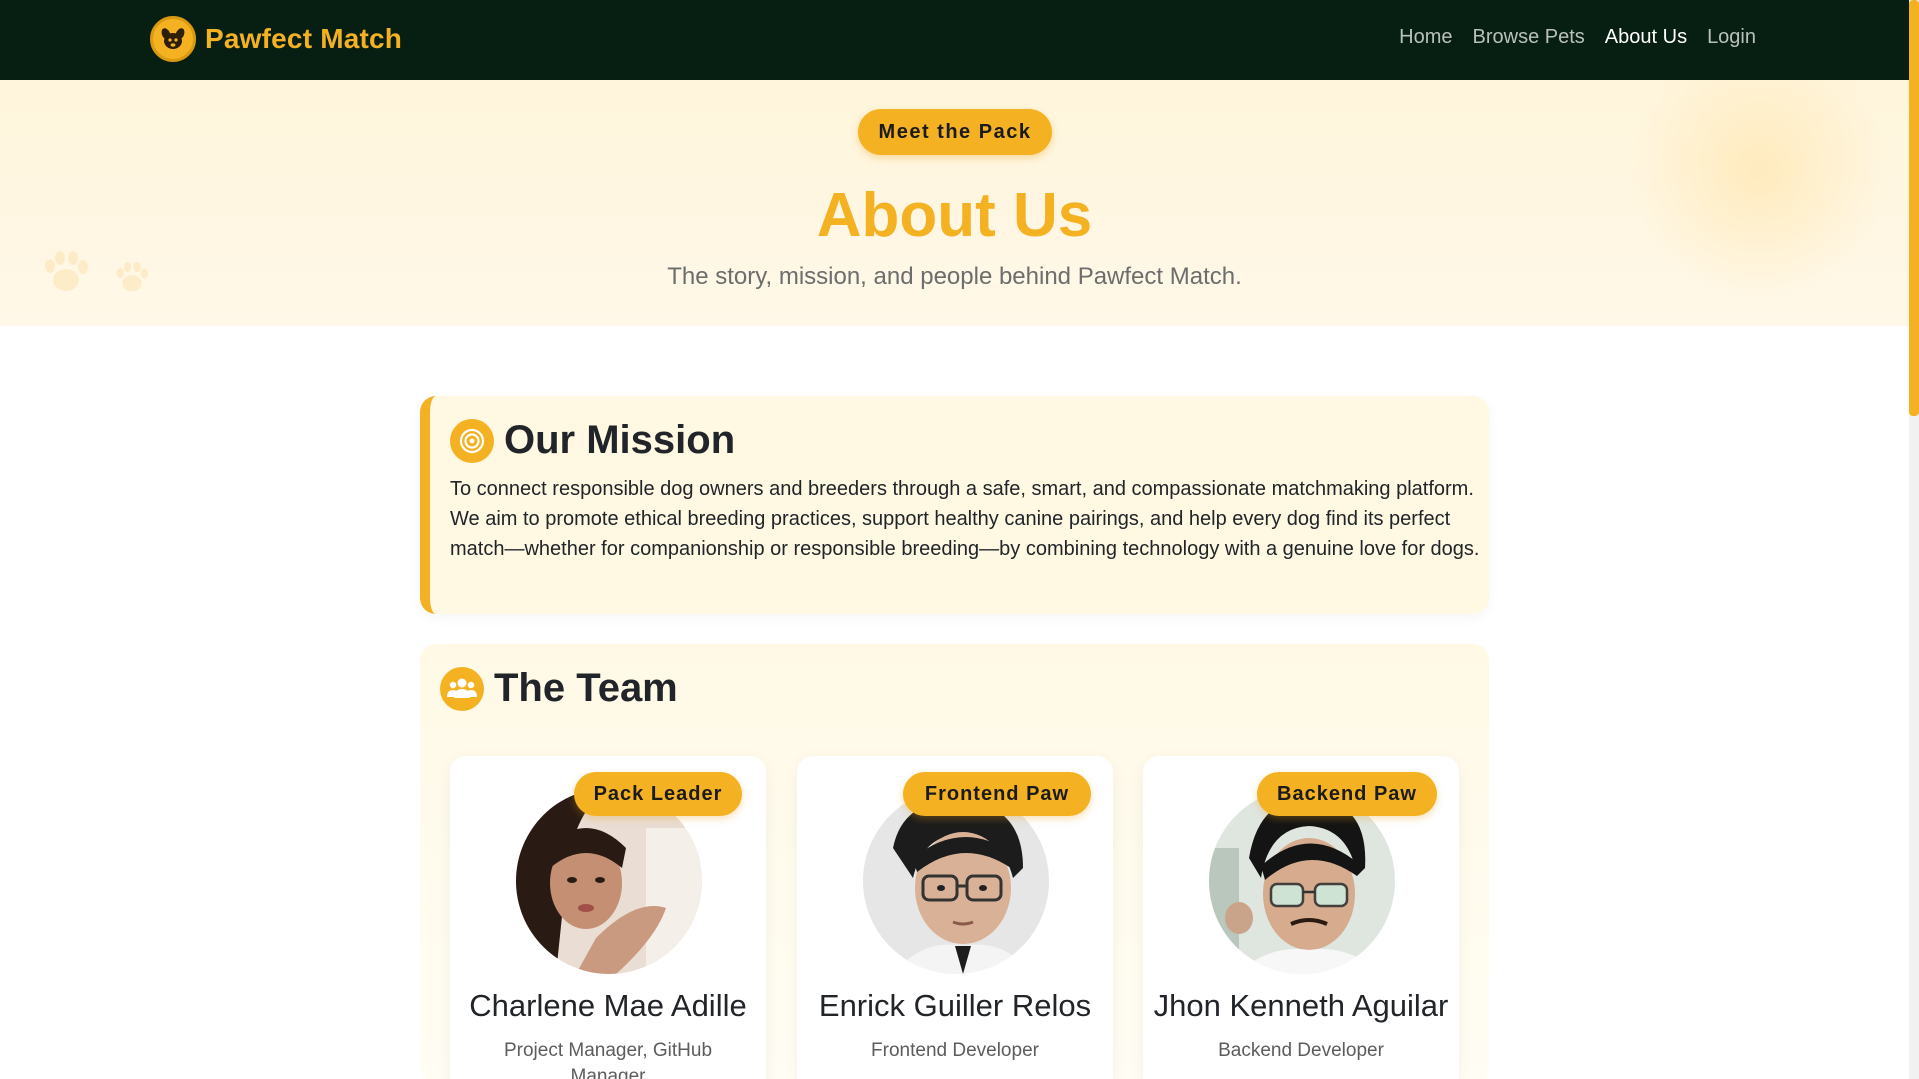 The image size is (1919, 1079). Describe the element at coordinates (608, 1005) in the screenshot. I see `member-name: Charlene Mae Adille` at that location.